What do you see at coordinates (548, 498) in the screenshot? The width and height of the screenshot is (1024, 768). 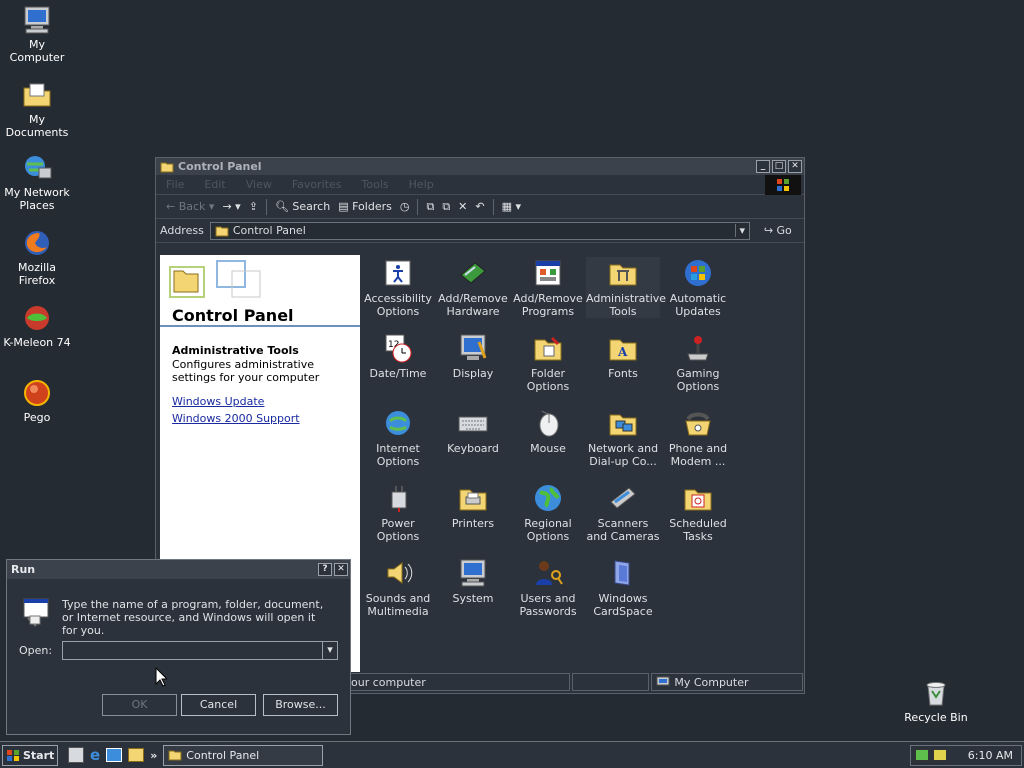 I see `globe-icon` at bounding box center [548, 498].